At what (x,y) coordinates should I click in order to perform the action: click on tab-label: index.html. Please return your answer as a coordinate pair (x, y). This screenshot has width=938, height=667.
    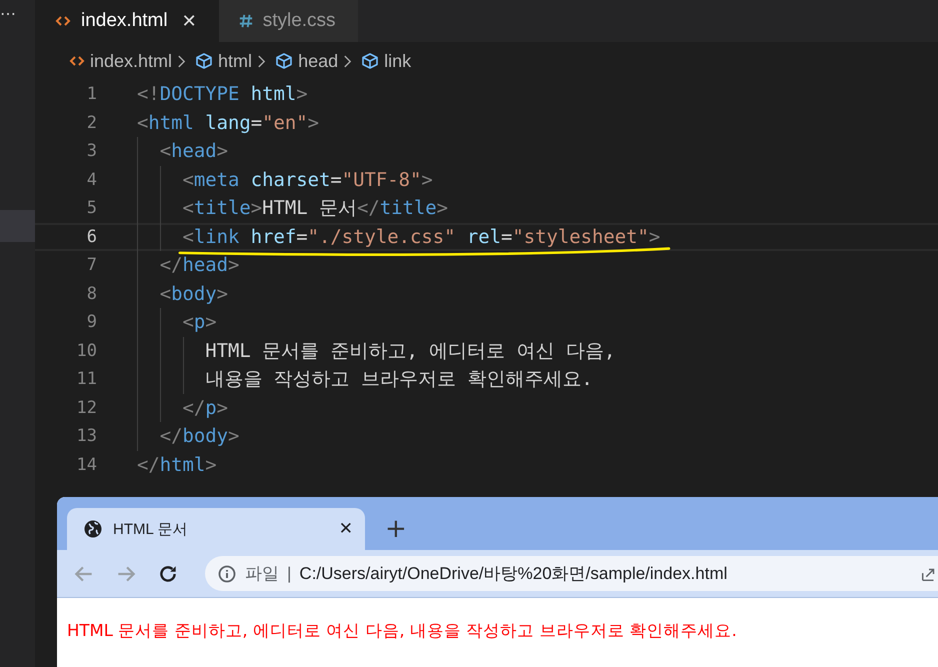
    Looking at the image, I should click on (124, 21).